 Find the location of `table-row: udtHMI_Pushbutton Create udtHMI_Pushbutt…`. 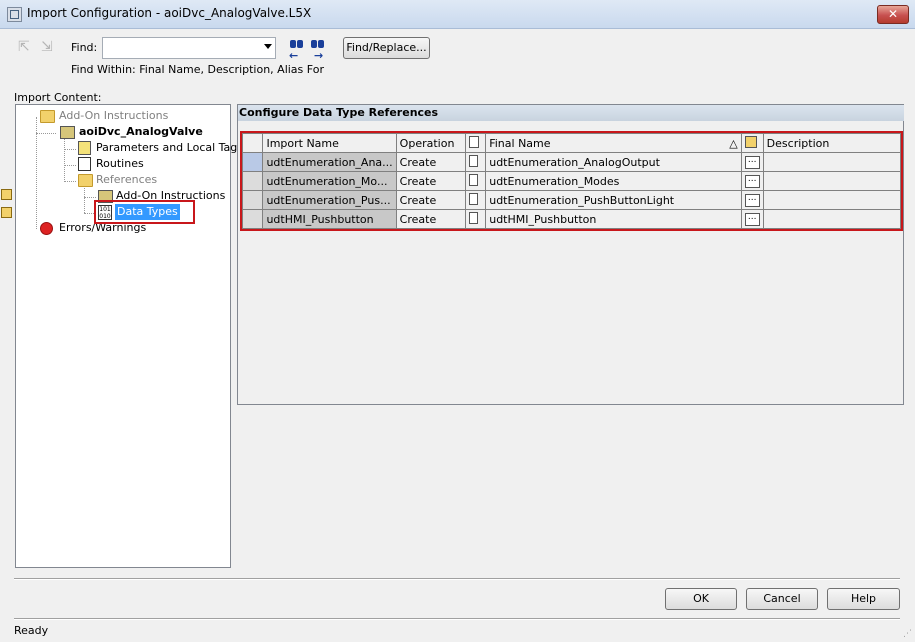

table-row: udtHMI_Pushbutton Create udtHMI_Pushbutt… is located at coordinates (571, 219).